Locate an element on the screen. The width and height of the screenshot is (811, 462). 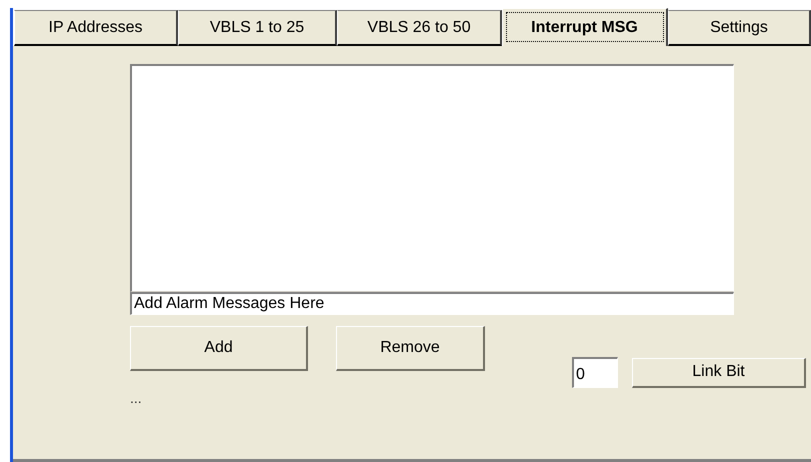
tab: Settings is located at coordinates (739, 28).